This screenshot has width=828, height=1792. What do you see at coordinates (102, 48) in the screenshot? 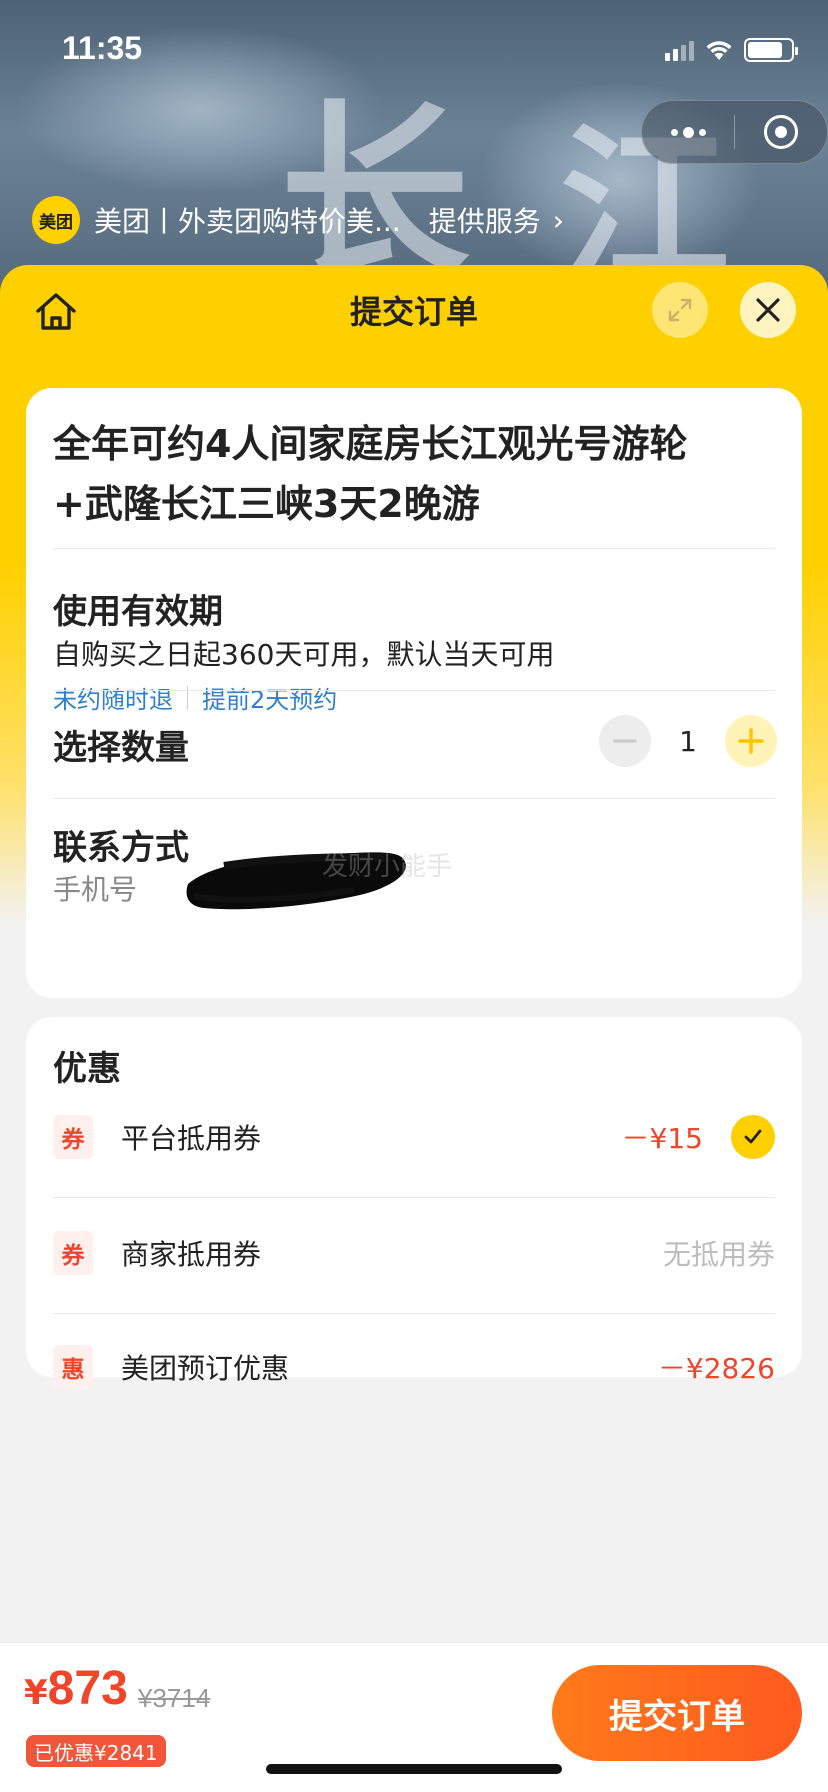
I see `status-time: 11:35` at bounding box center [102, 48].